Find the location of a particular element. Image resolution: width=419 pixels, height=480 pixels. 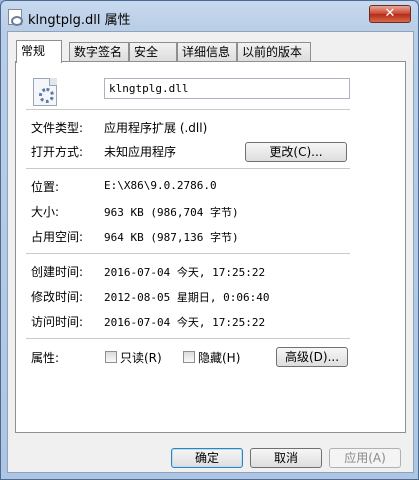

close-button: ✕ is located at coordinates (390, 14).